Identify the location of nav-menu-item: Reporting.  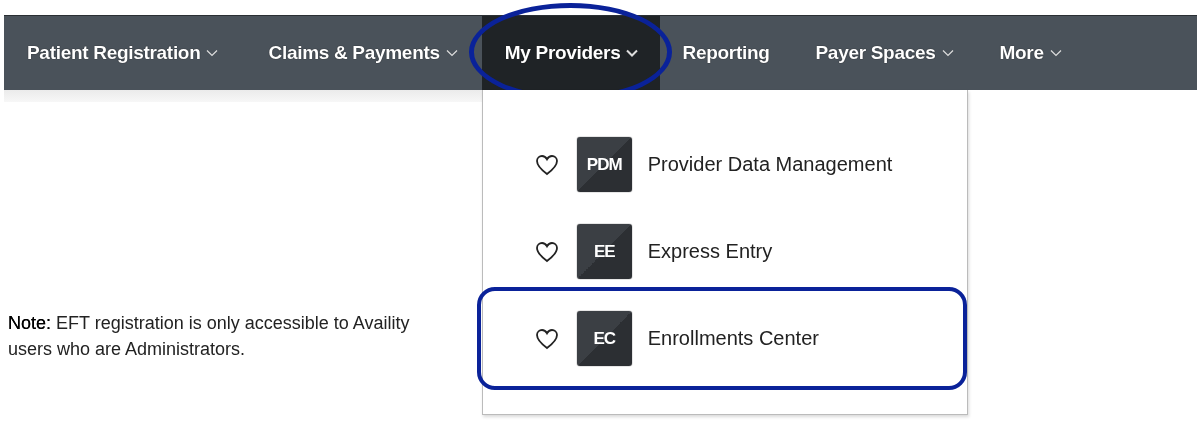
(726, 53).